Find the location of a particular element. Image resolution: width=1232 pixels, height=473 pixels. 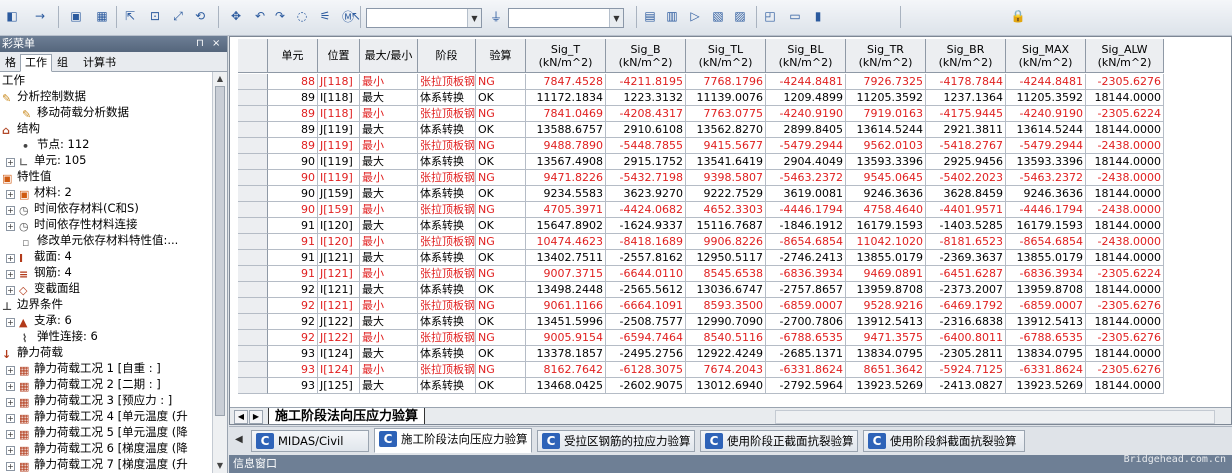

tree-item: ⊥ 边界条件 is located at coordinates (32, 304).